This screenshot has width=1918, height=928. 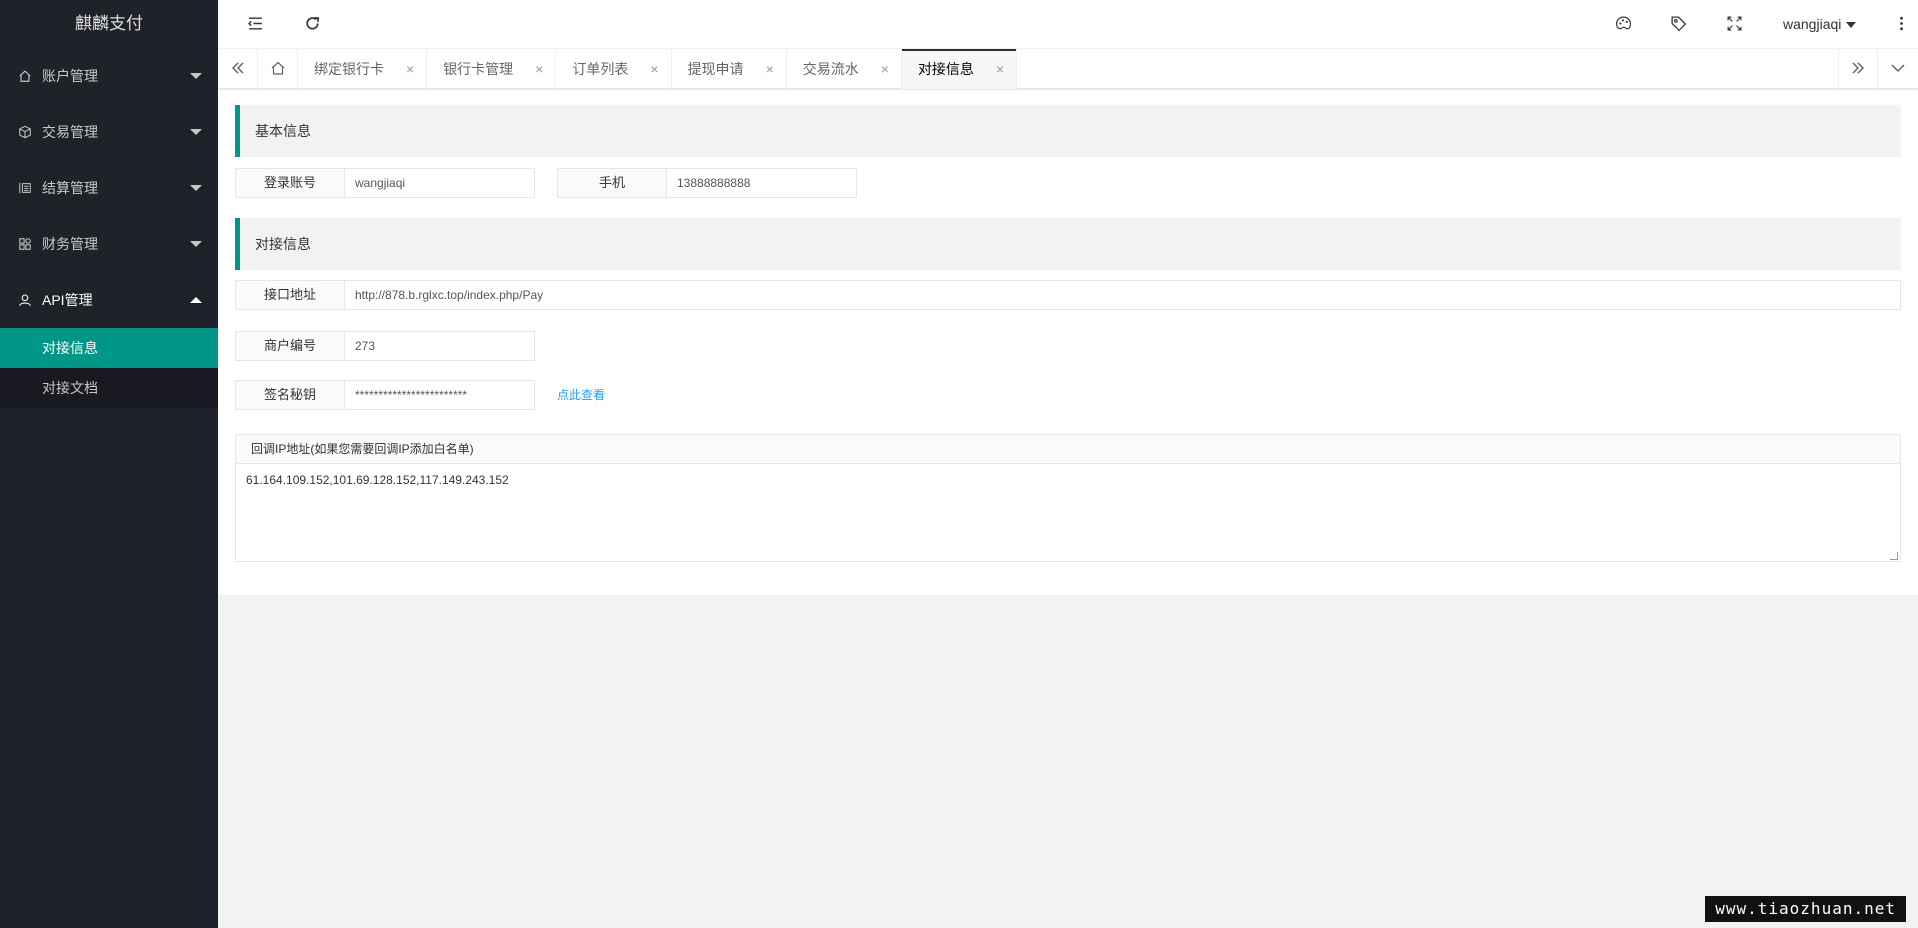 What do you see at coordinates (1068, 449) in the screenshot?
I see `callback-ip-label: 回调IP地址(如果您需要回调IP添加白名单)` at bounding box center [1068, 449].